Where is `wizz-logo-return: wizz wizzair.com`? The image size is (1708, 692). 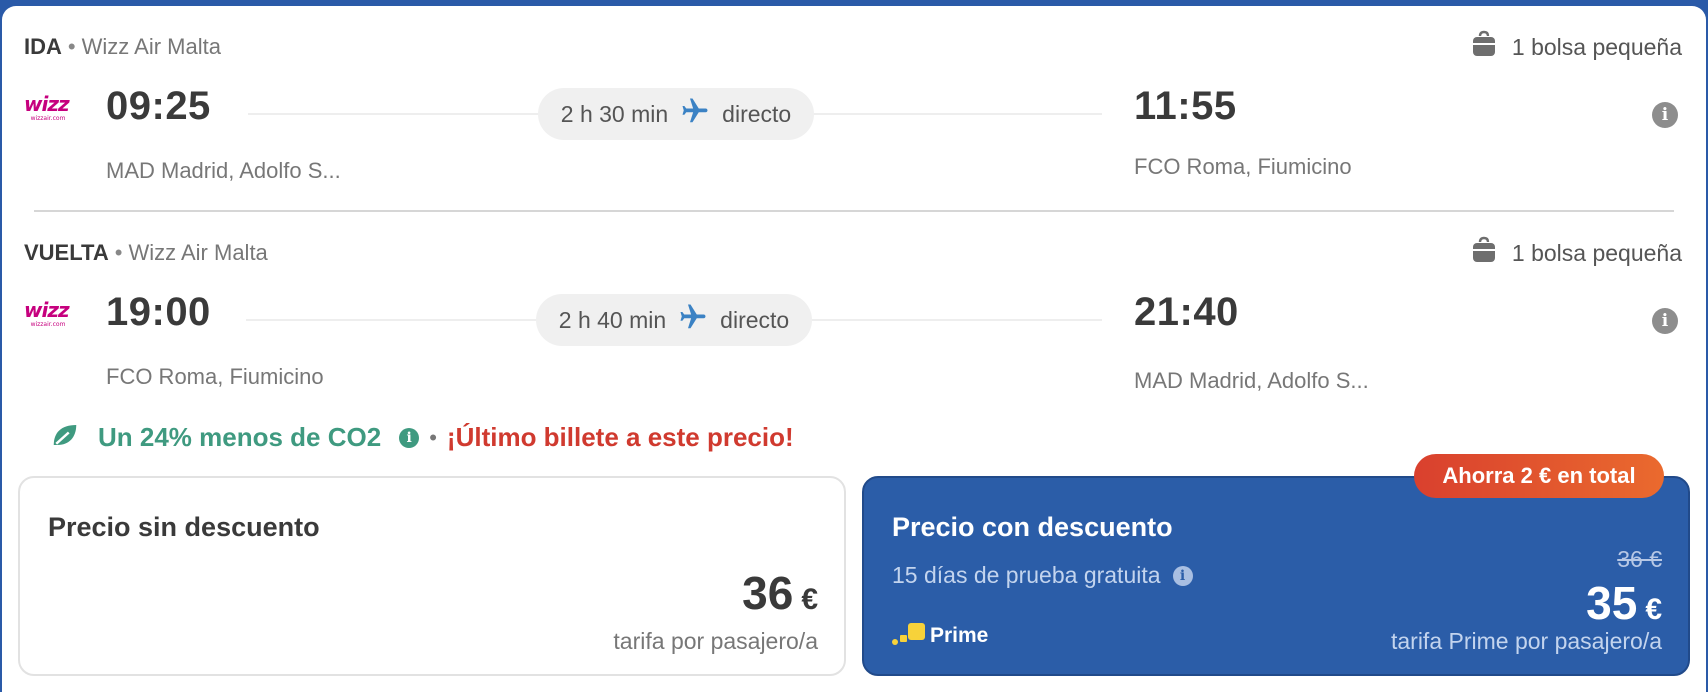
wizz-logo-return: wizz wizzair.com is located at coordinates (48, 314).